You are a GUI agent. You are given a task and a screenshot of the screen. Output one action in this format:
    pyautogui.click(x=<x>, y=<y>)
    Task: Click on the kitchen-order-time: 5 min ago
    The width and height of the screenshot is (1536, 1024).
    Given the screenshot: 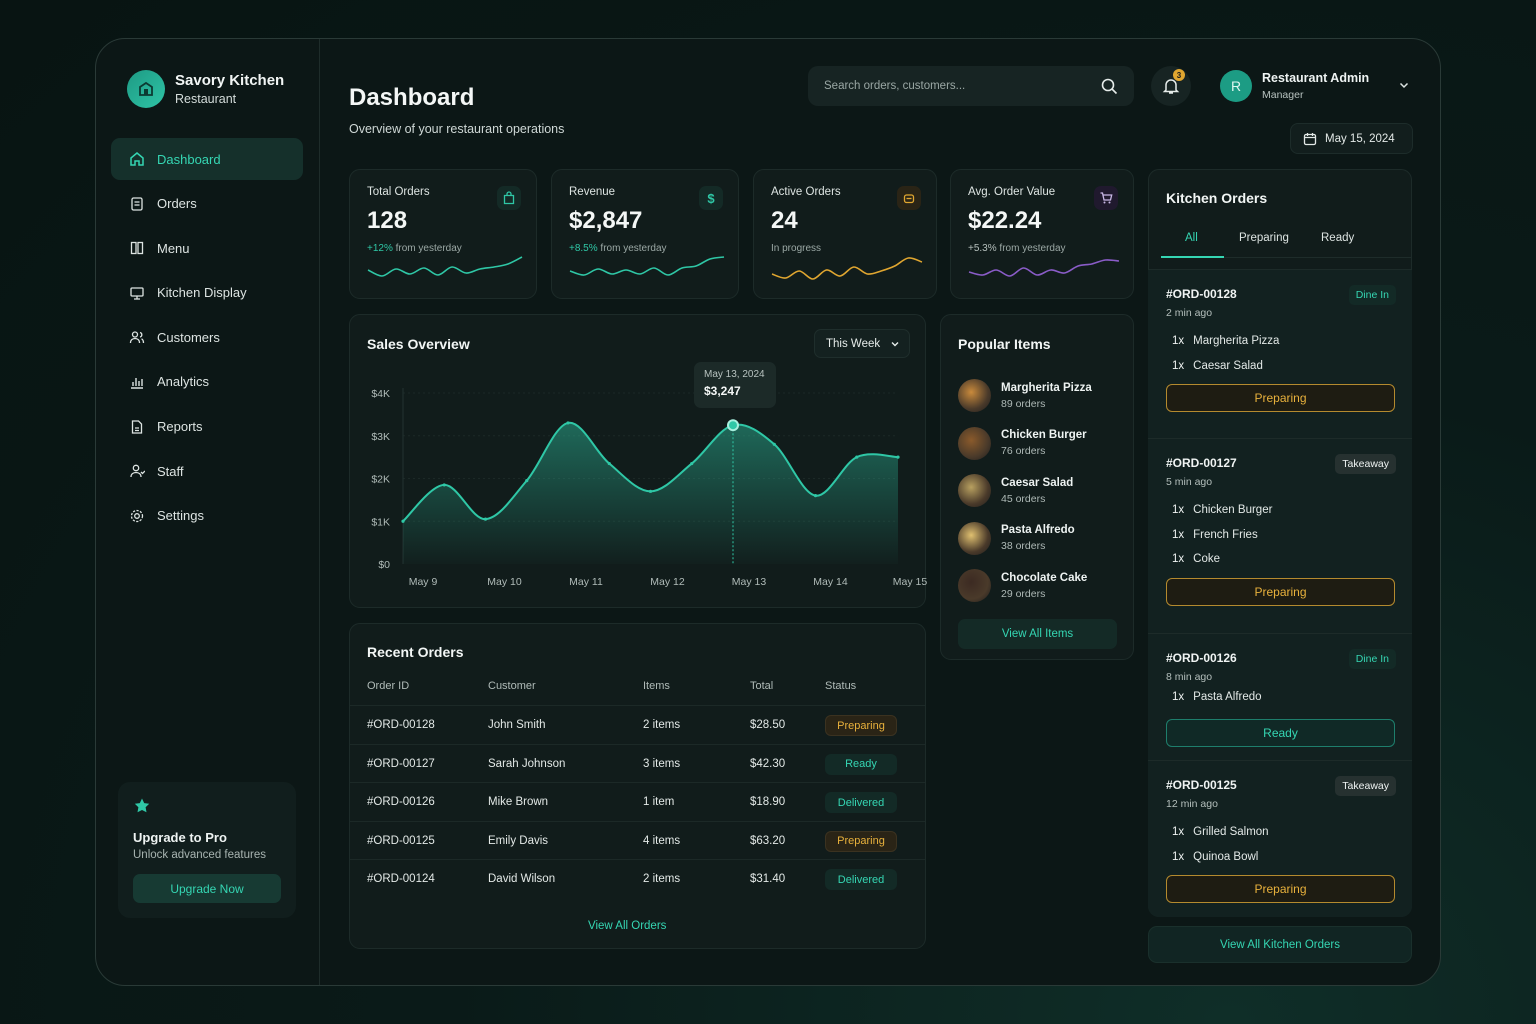 What is the action you would take?
    pyautogui.click(x=1189, y=482)
    